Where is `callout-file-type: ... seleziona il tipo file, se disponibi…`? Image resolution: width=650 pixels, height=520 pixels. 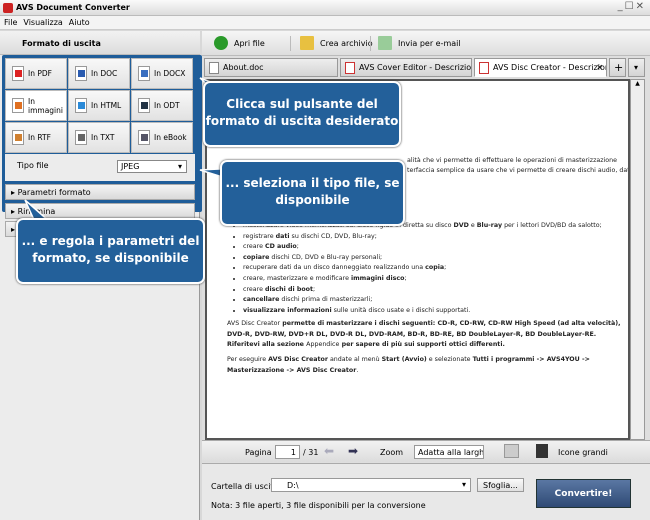
callout-file-type: ... seleziona il tipo file, se disponibi… is located at coordinates (312, 193).